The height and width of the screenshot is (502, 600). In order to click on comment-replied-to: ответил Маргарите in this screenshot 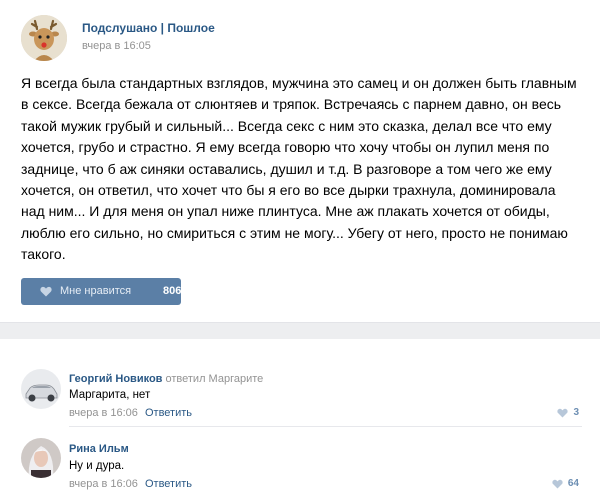, I will do `click(215, 379)`.